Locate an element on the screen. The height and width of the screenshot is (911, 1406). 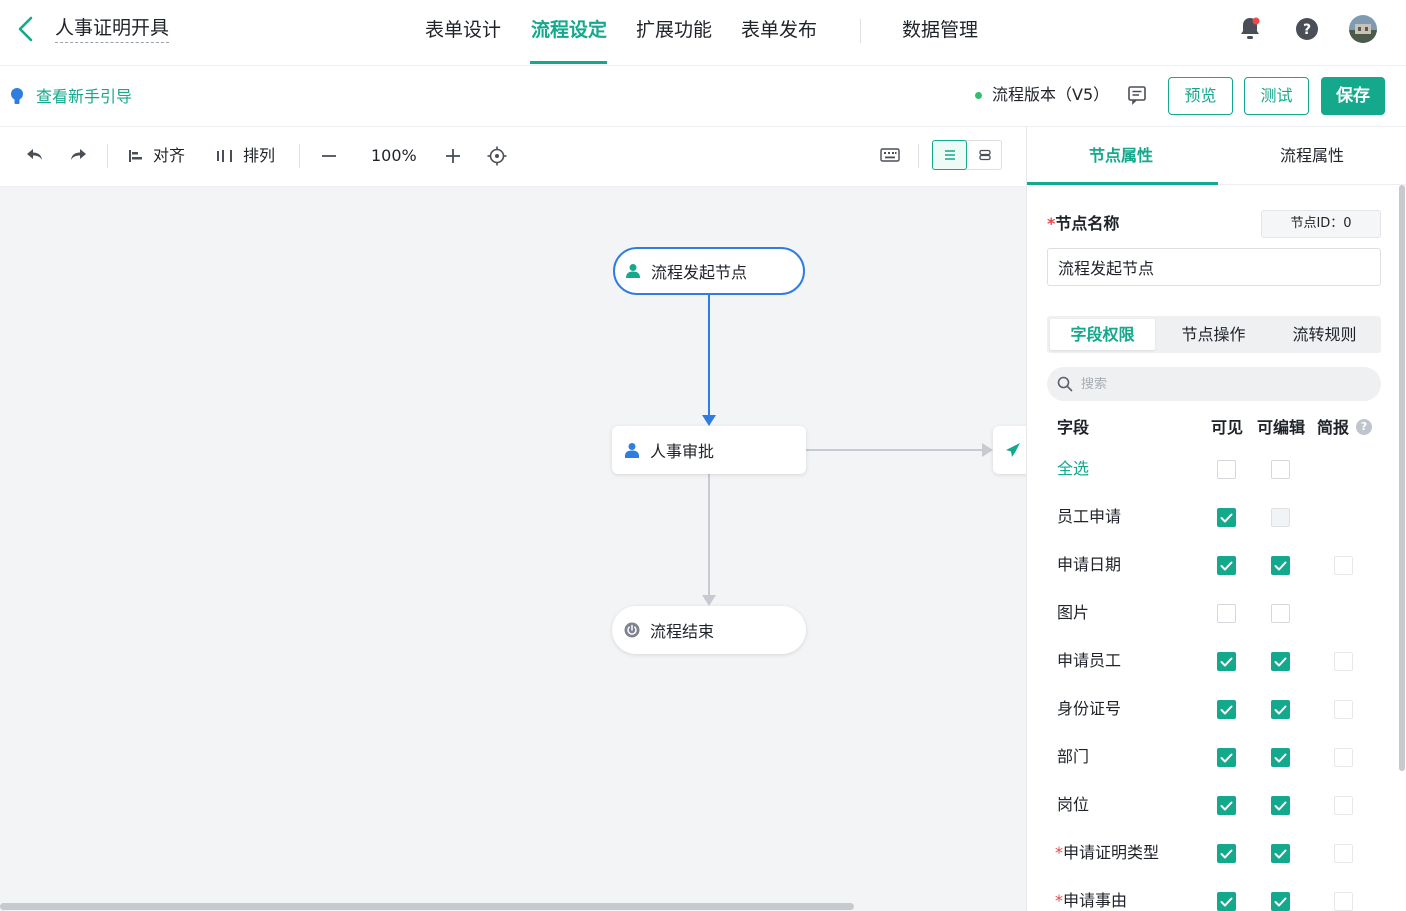
bell-icon is located at coordinates (1250, 31).